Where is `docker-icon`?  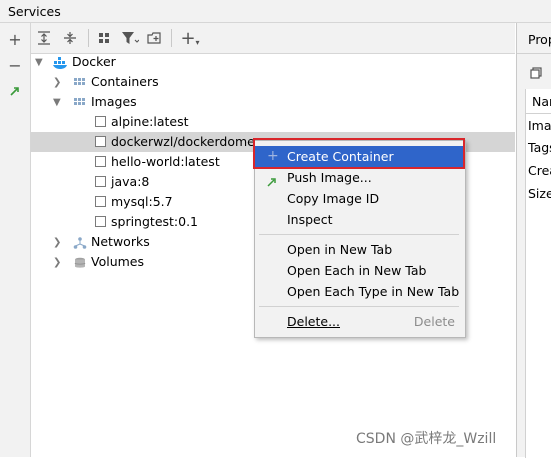
docker-icon is located at coordinates (60, 62).